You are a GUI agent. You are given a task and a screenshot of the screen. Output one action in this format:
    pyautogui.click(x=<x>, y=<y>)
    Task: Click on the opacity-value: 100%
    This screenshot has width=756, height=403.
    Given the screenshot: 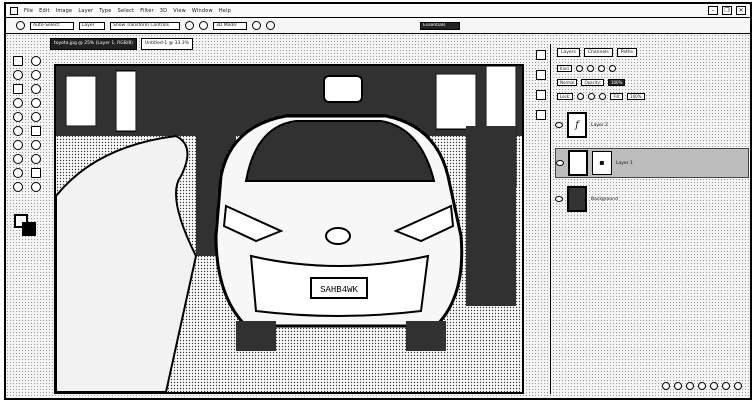 What is the action you would take?
    pyautogui.click(x=616, y=82)
    